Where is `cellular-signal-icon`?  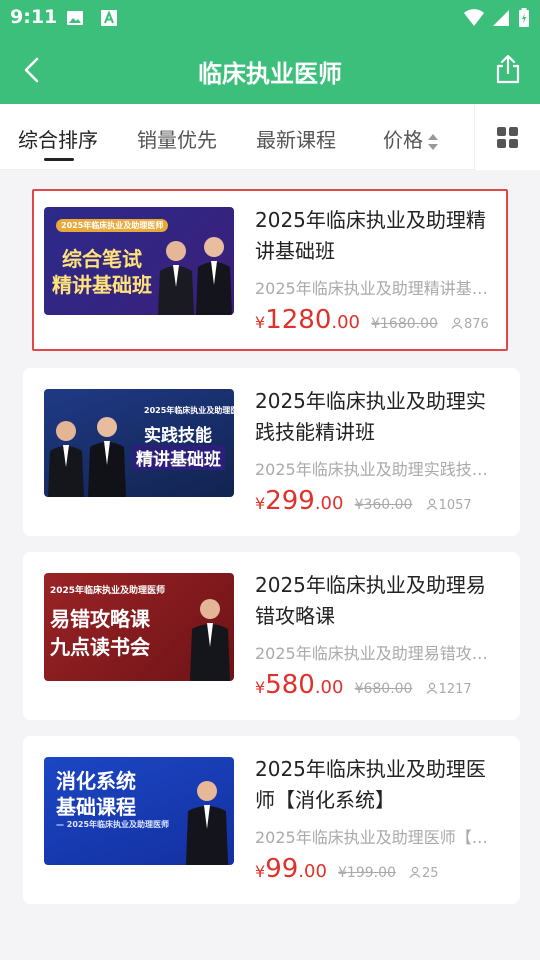 cellular-signal-icon is located at coordinates (501, 18).